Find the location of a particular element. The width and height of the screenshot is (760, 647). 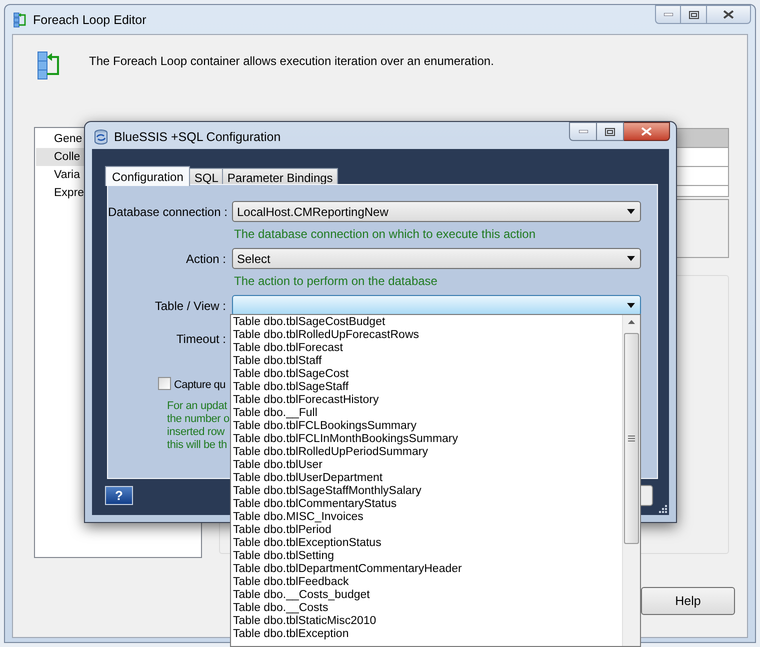

scroll-thumb is located at coordinates (631, 438).